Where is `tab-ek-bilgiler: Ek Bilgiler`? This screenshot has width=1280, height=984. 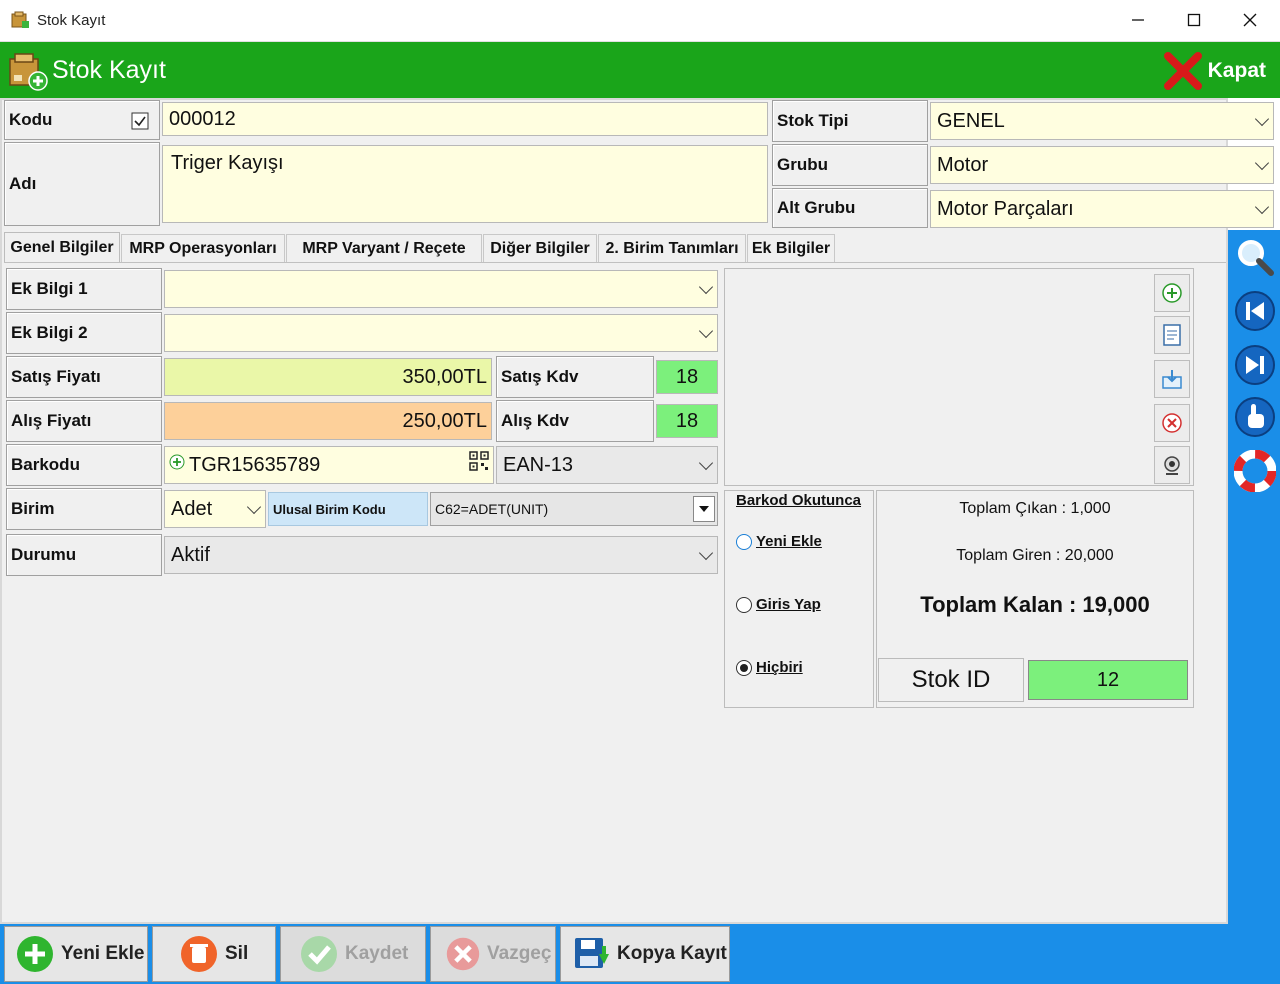 tab-ek-bilgiler: Ek Bilgiler is located at coordinates (791, 248).